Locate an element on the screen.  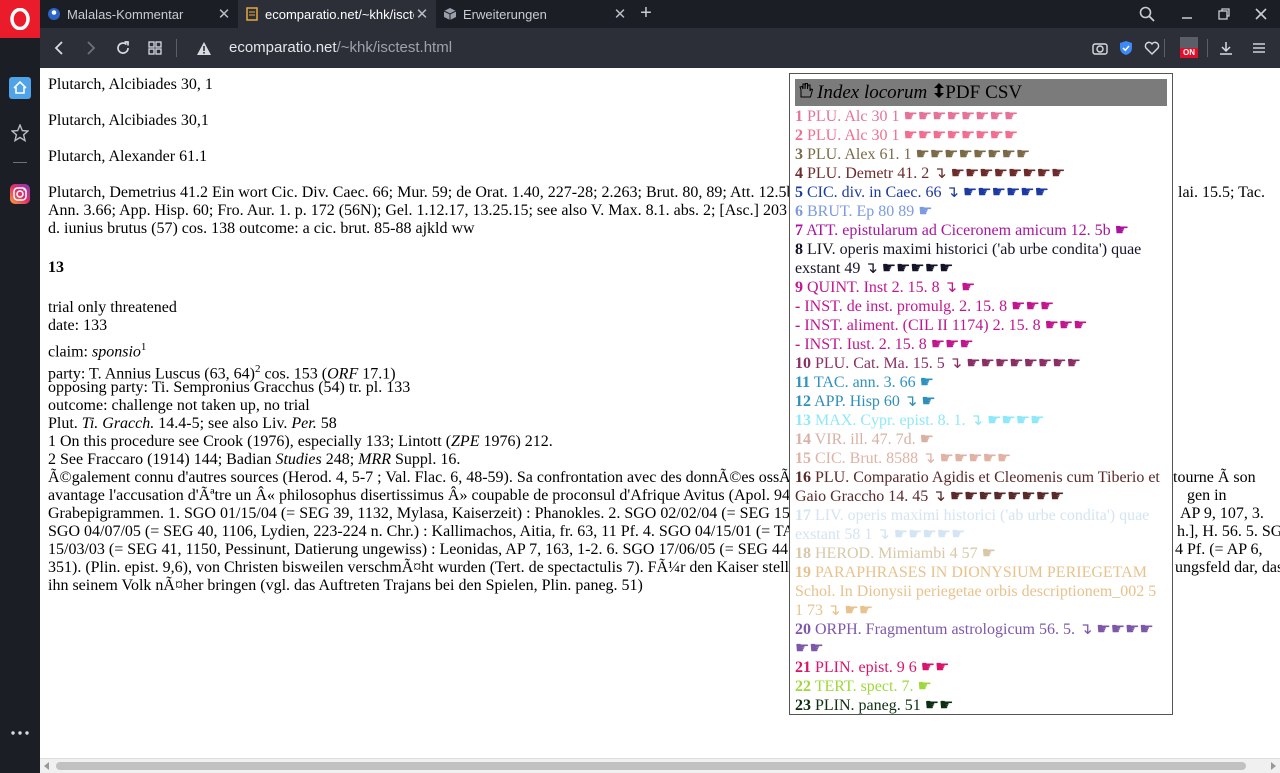
shield-icon is located at coordinates (1126, 48).